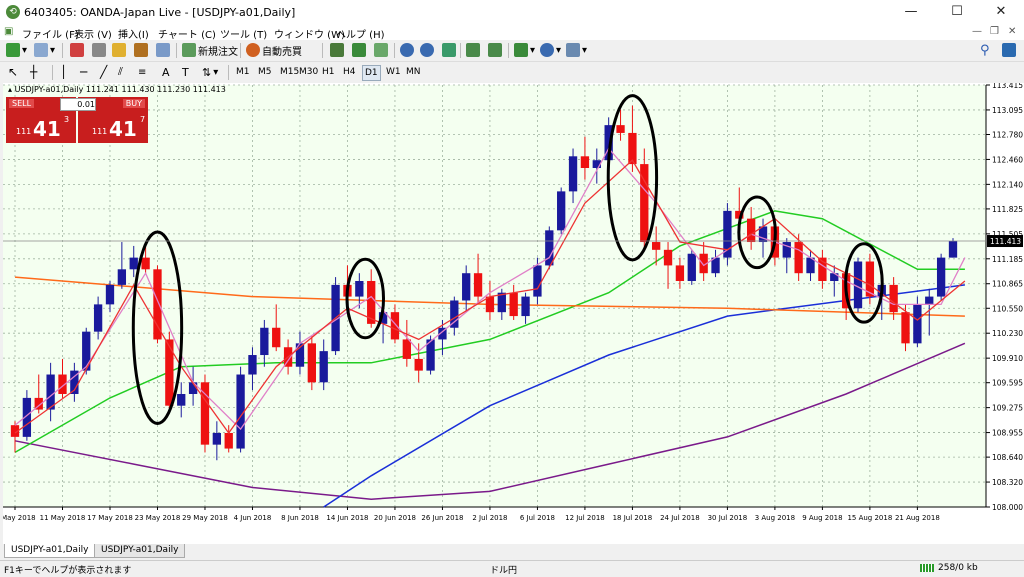  What do you see at coordinates (210, 72) in the screenshot?
I see `arrows-tool: ⇅ ▾` at bounding box center [210, 72].